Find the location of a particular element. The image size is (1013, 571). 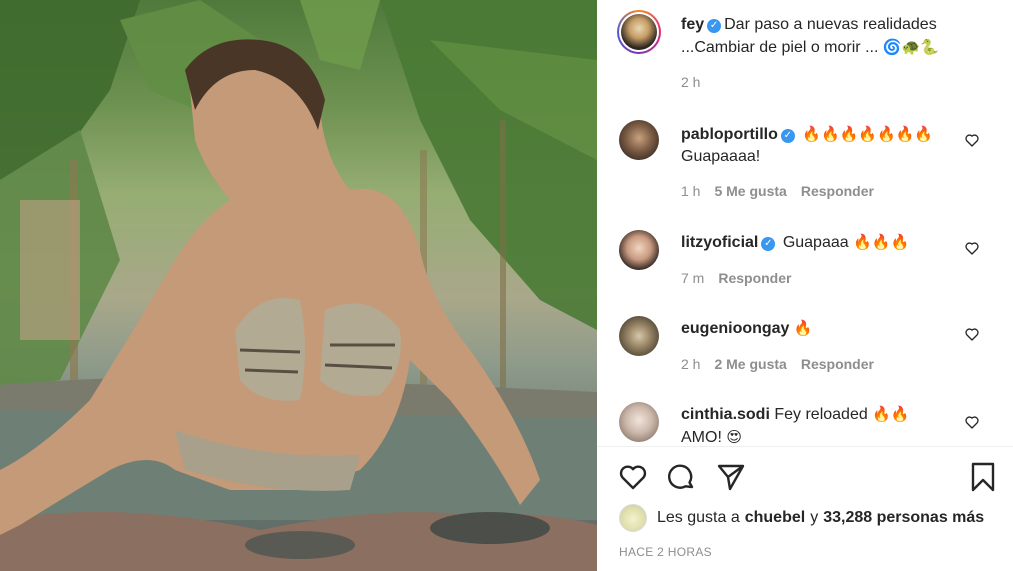

comment-body: Guapaaa is located at coordinates (815, 242).